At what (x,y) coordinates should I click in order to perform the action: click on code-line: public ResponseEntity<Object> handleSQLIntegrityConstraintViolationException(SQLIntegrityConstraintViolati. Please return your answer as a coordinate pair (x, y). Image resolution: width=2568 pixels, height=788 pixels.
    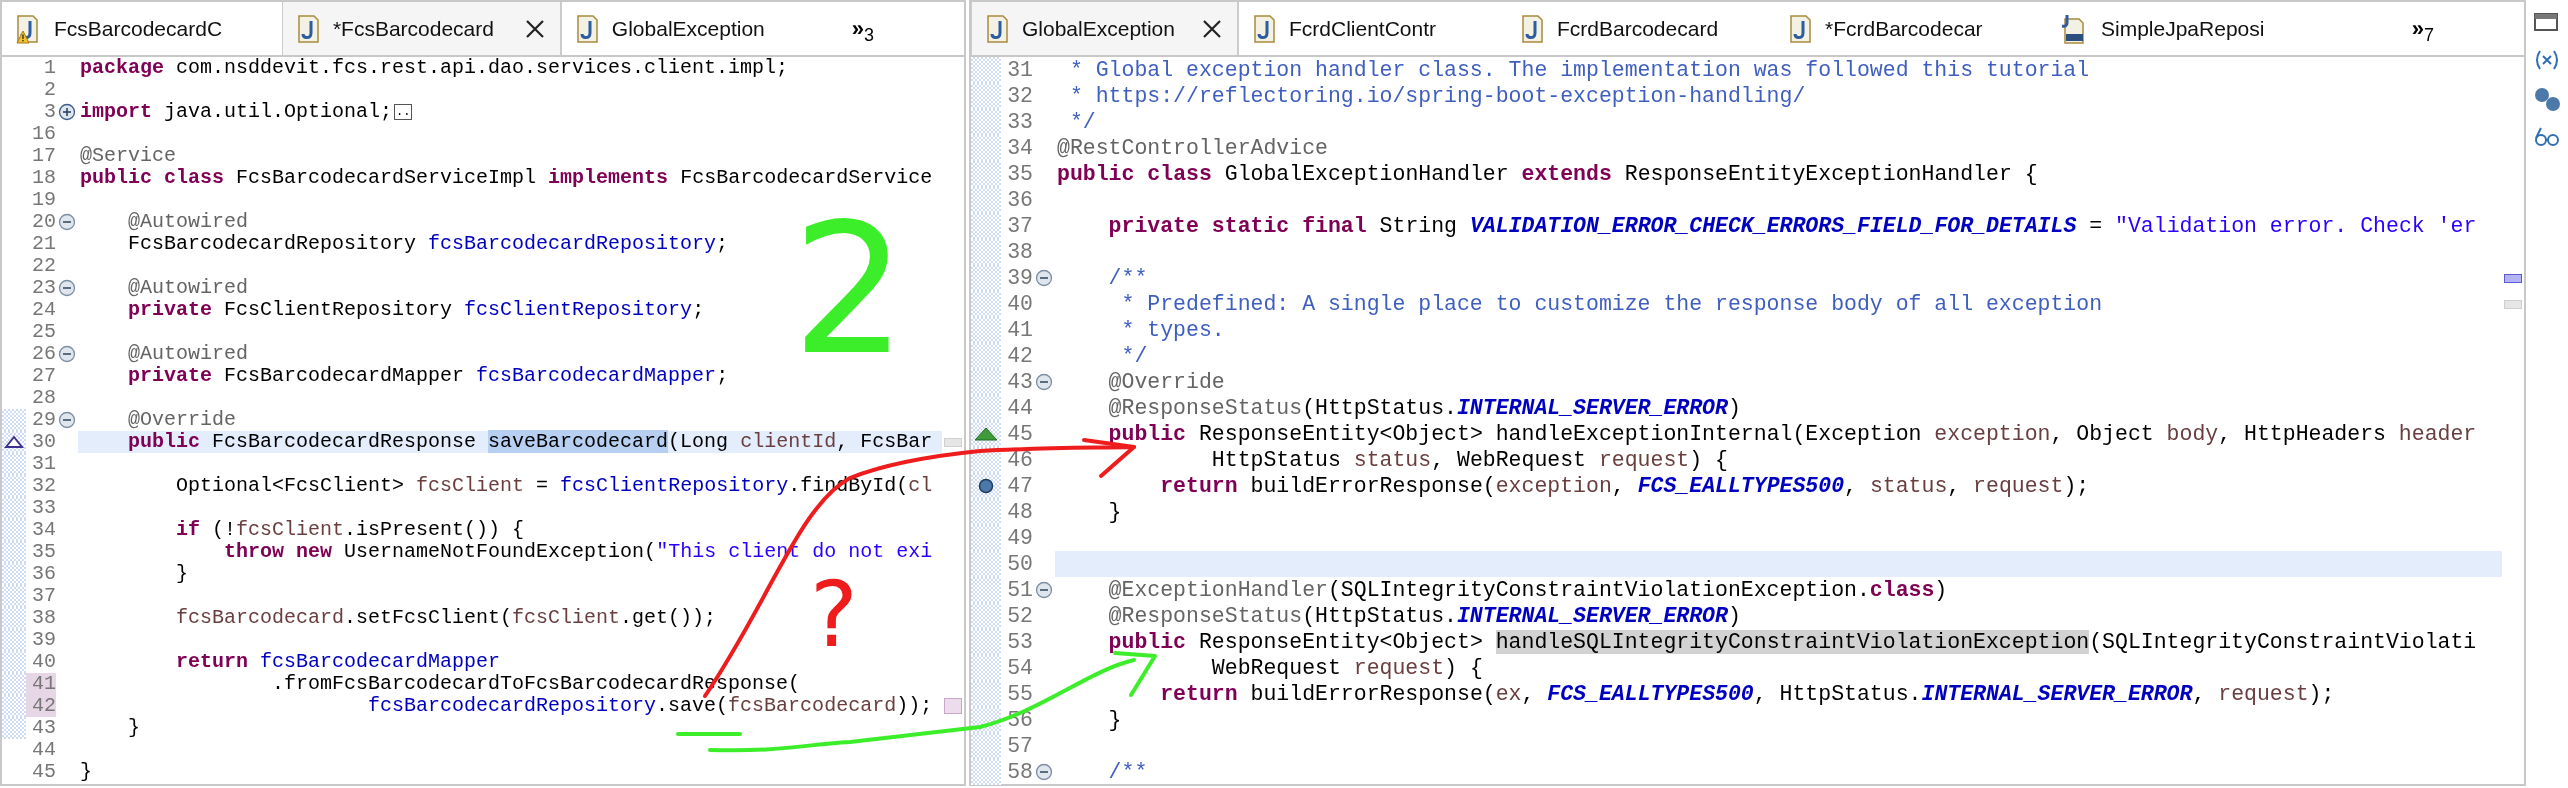
    Looking at the image, I should click on (1792, 642).